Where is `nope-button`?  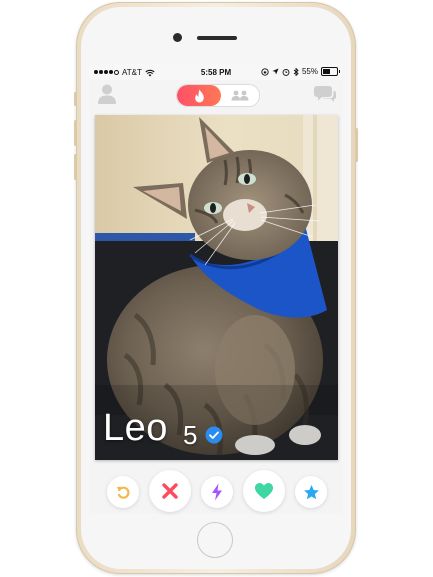 nope-button is located at coordinates (170, 491).